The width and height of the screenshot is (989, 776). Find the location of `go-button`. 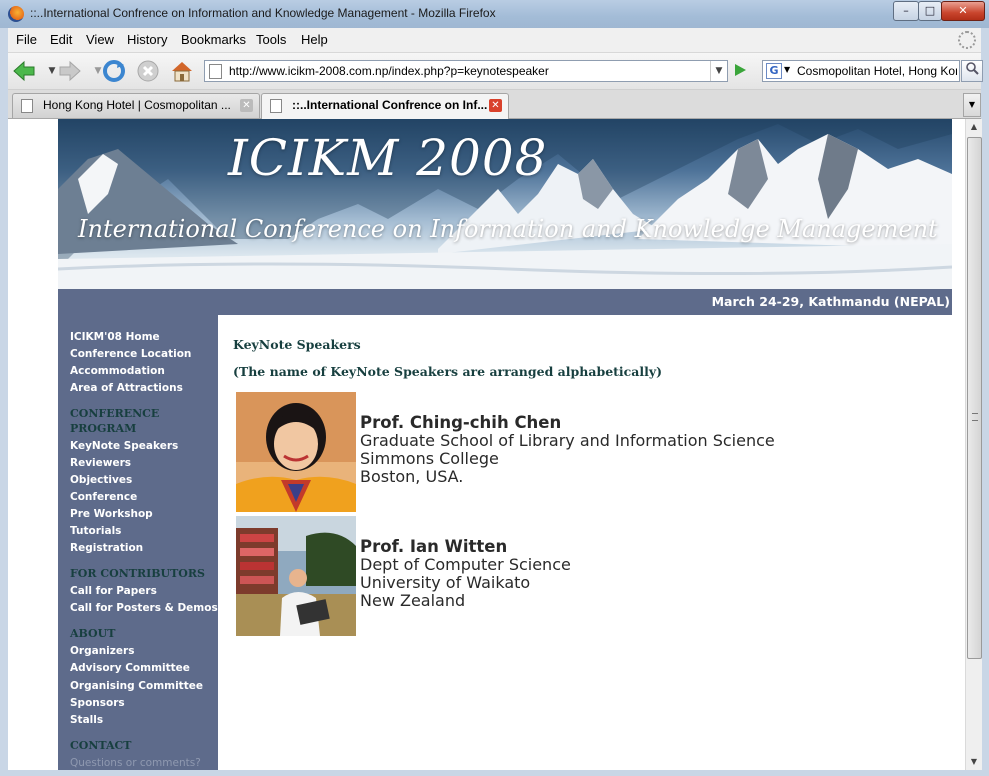

go-button is located at coordinates (740, 70).